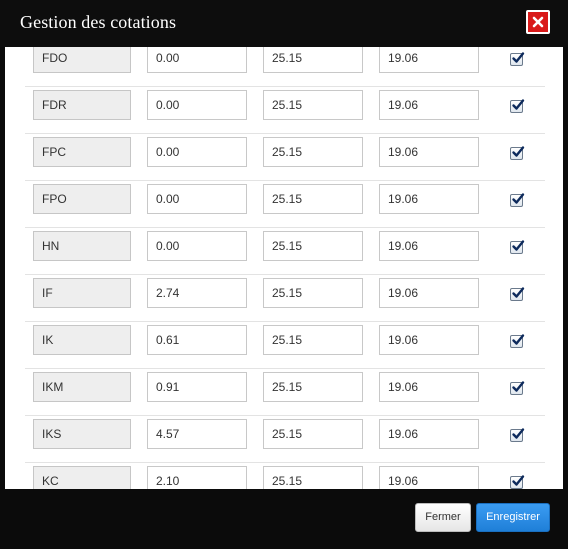 Image resolution: width=568 pixels, height=549 pixels. I want to click on enregistrer-button: Enregistrer, so click(513, 517).